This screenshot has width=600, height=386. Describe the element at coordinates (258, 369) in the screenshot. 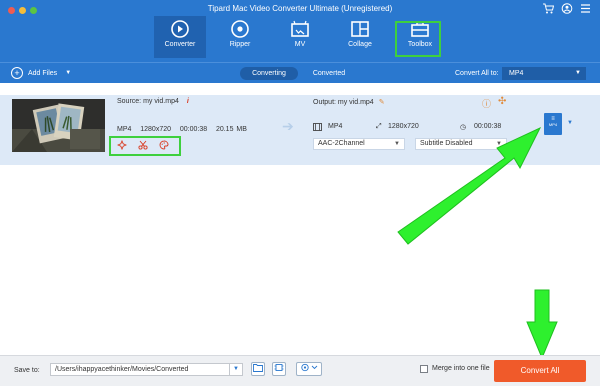

I see `folder-icon` at that location.